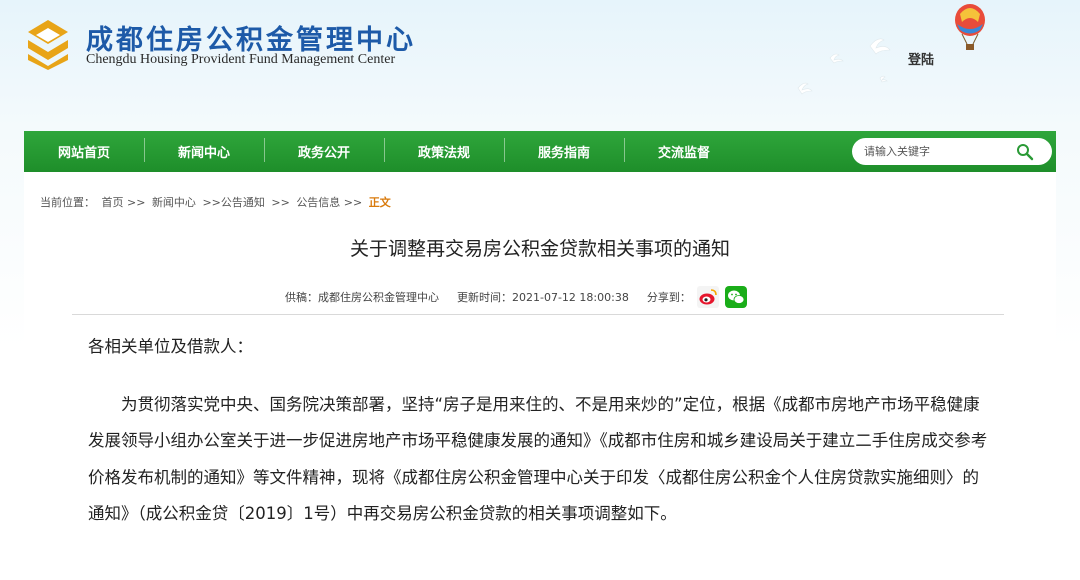 The image size is (1080, 580). Describe the element at coordinates (362, 297) in the screenshot. I see `article-source: 供稿：成都住房公积金管理中心` at that location.